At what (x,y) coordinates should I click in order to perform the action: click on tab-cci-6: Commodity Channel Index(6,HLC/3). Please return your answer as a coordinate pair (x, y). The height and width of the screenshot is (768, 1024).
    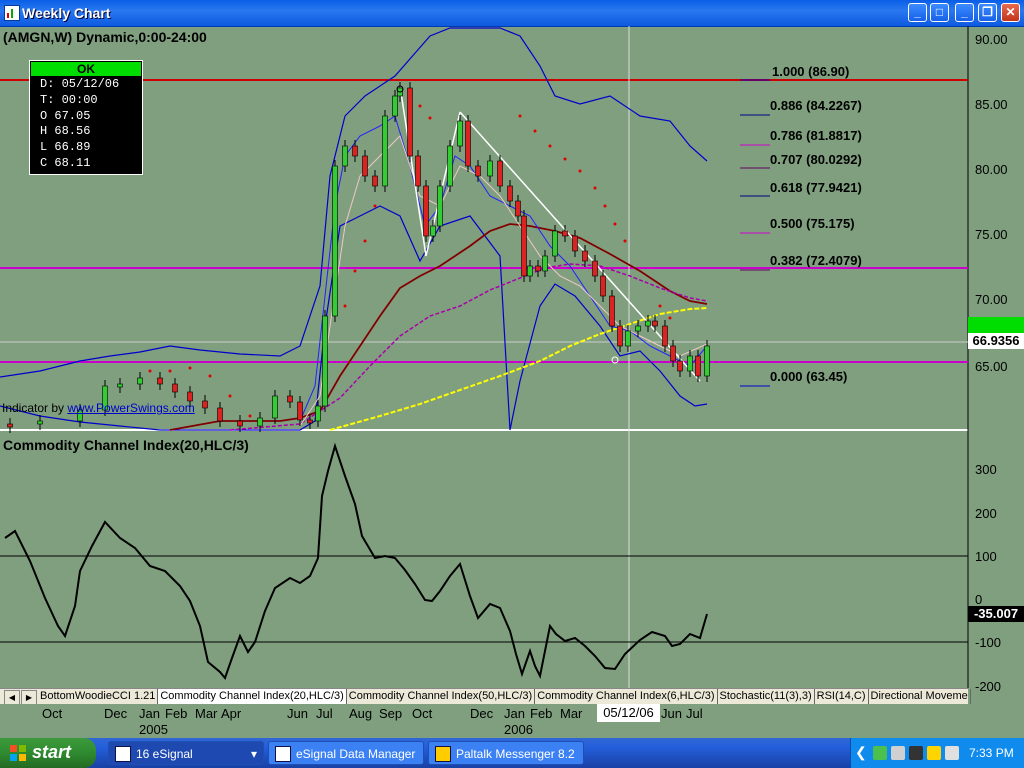
    Looking at the image, I should click on (626, 696).